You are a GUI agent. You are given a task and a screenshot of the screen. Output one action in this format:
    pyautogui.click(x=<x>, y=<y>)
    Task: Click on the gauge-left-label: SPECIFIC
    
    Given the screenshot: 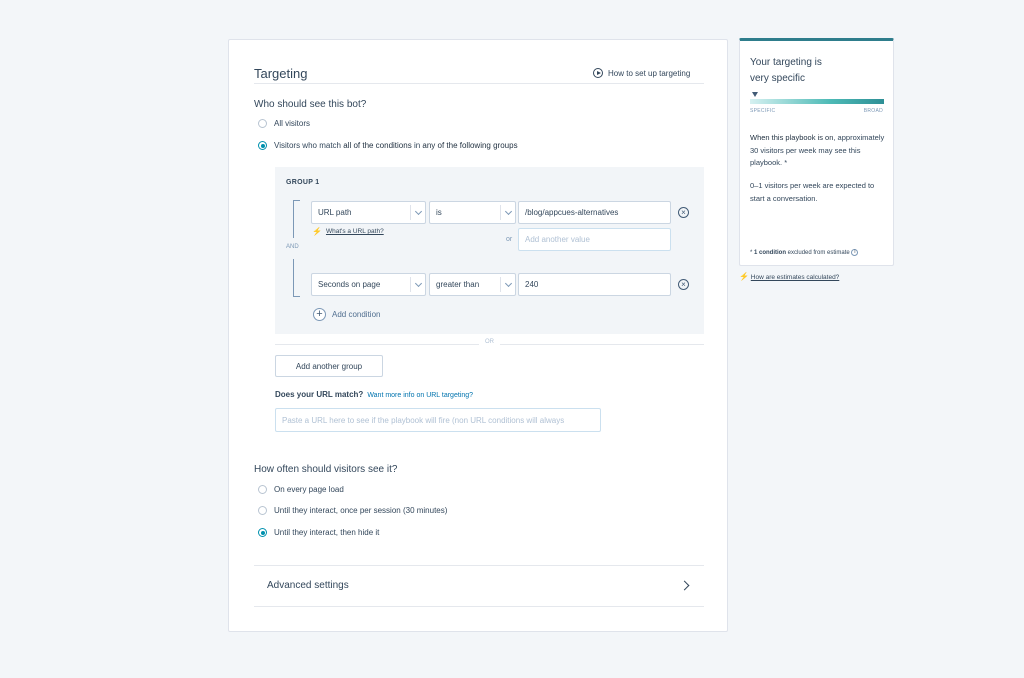 What is the action you would take?
    pyautogui.click(x=763, y=111)
    